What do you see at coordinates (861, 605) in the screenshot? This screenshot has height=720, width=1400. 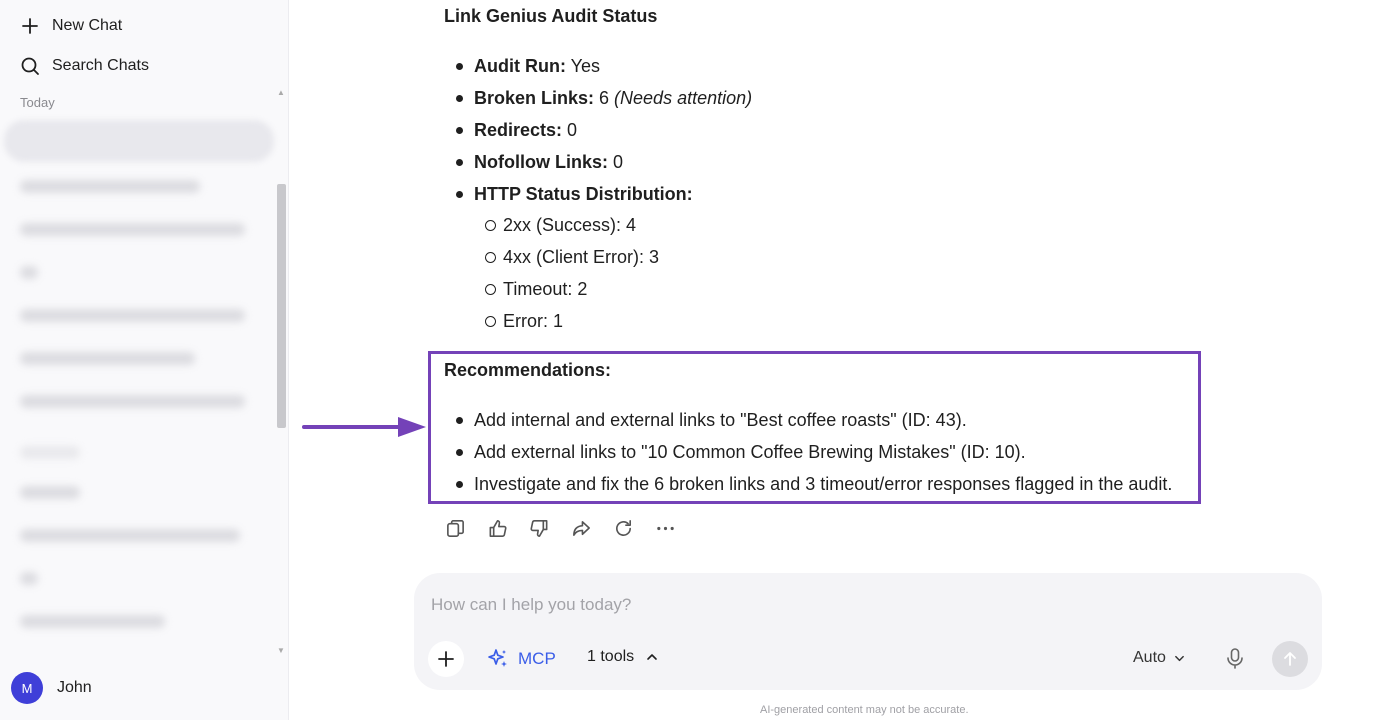 I see `chat-input` at bounding box center [861, 605].